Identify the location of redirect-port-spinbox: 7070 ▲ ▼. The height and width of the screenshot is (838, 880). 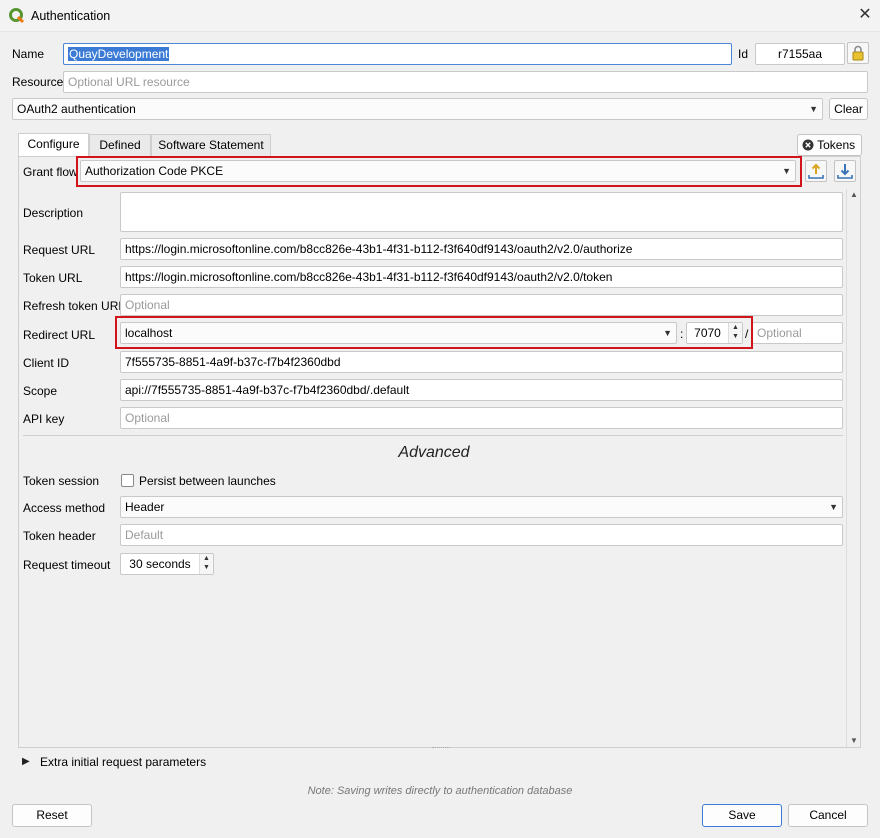
(714, 333).